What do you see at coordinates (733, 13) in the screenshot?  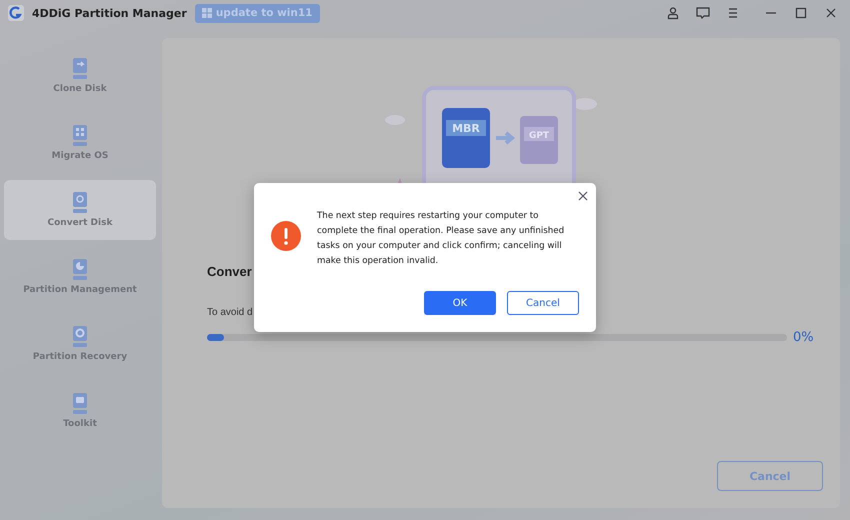 I see `menu-icon` at bounding box center [733, 13].